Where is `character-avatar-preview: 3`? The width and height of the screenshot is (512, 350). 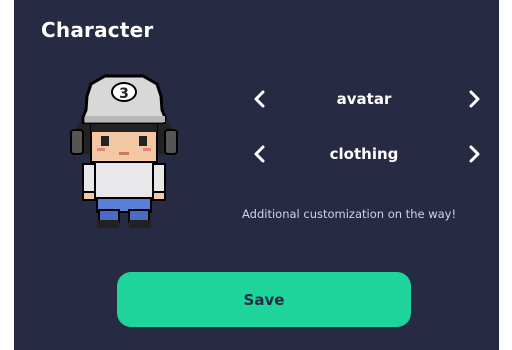
character-avatar-preview: 3 is located at coordinates (124, 151).